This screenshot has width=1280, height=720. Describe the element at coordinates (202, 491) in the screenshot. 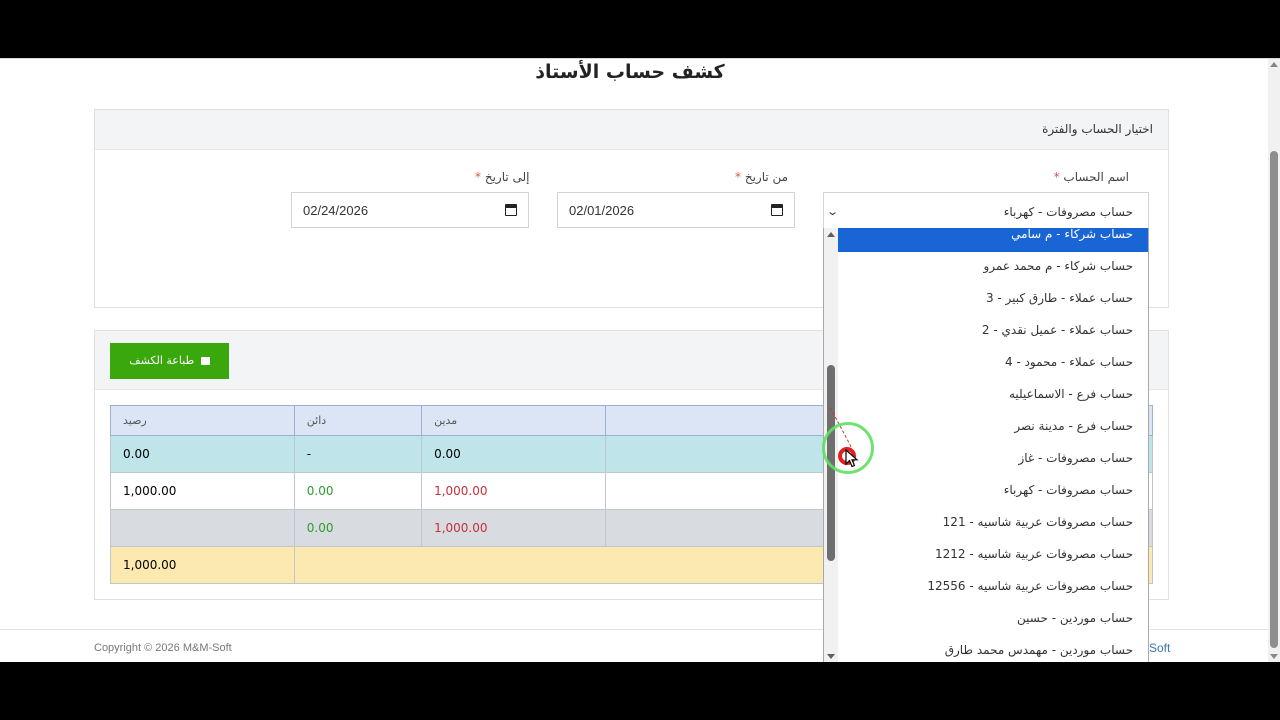

I see `row-balance: 1,000.00` at that location.